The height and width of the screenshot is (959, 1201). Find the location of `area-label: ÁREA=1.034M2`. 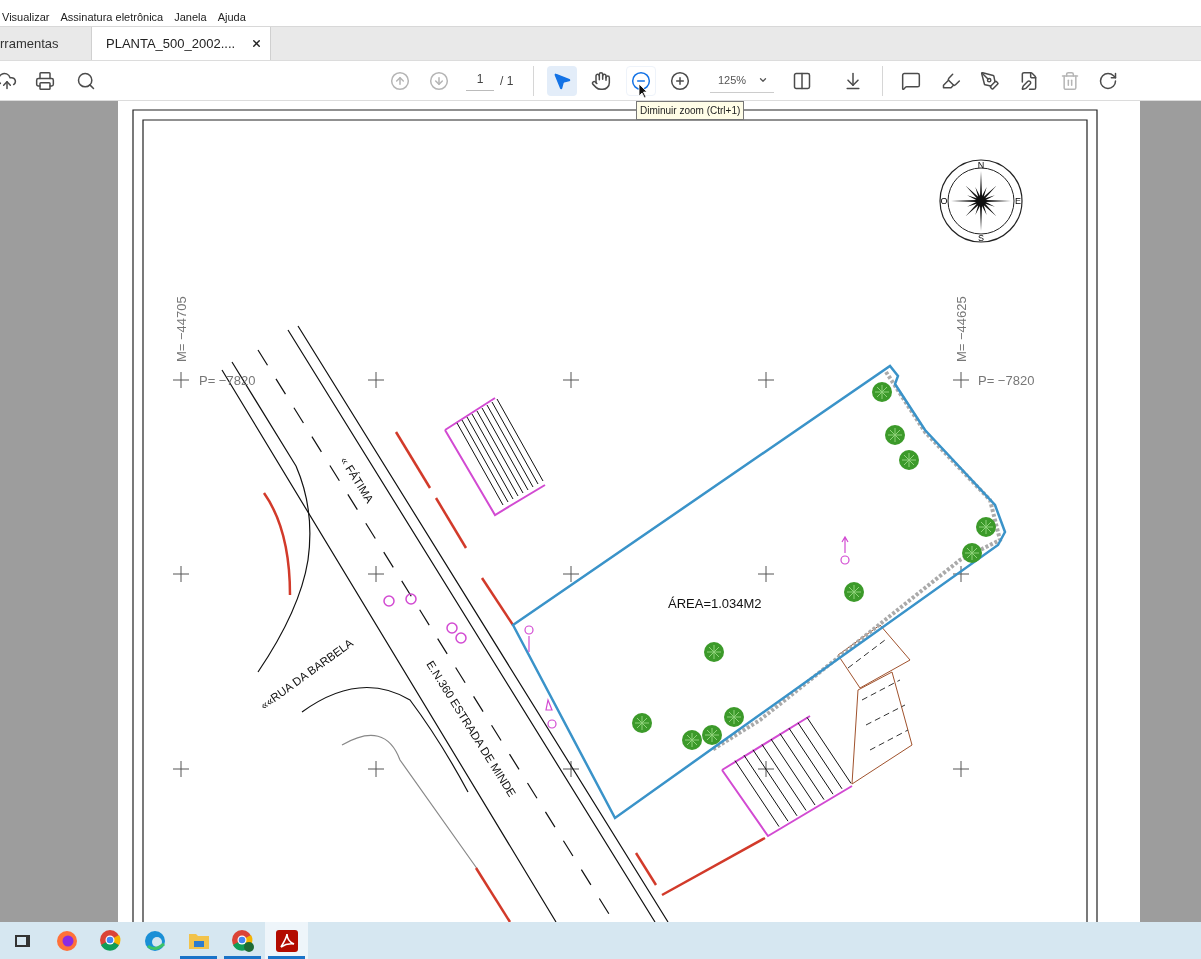

area-label: ÁREA=1.034M2 is located at coordinates (715, 603).